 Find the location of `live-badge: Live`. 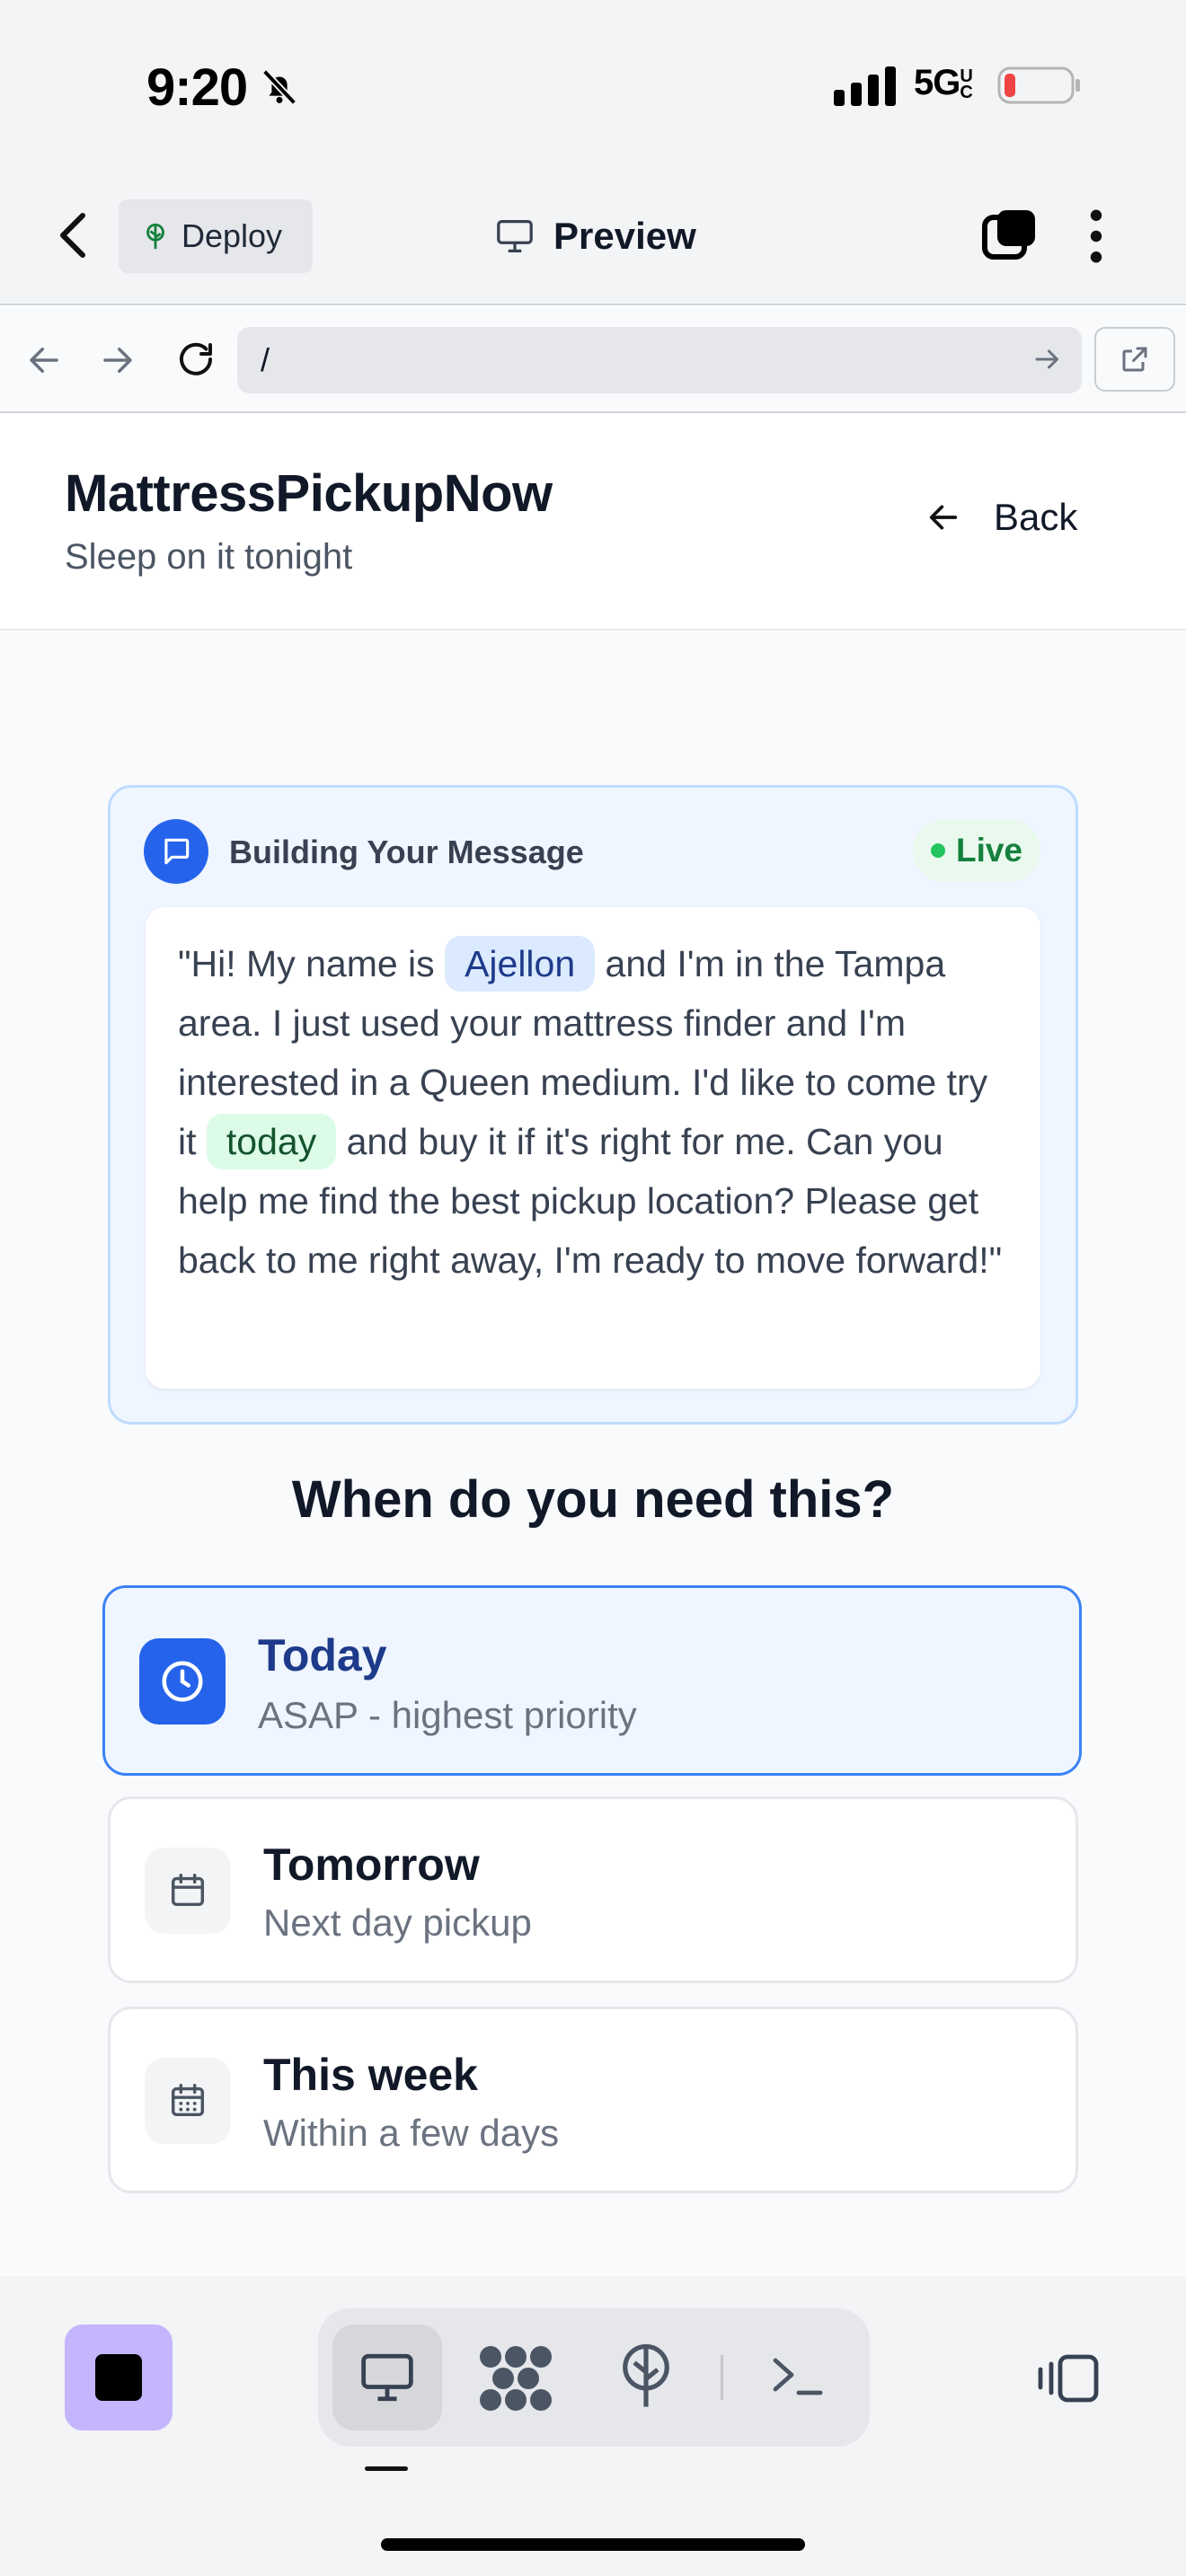

live-badge: Live is located at coordinates (976, 850).